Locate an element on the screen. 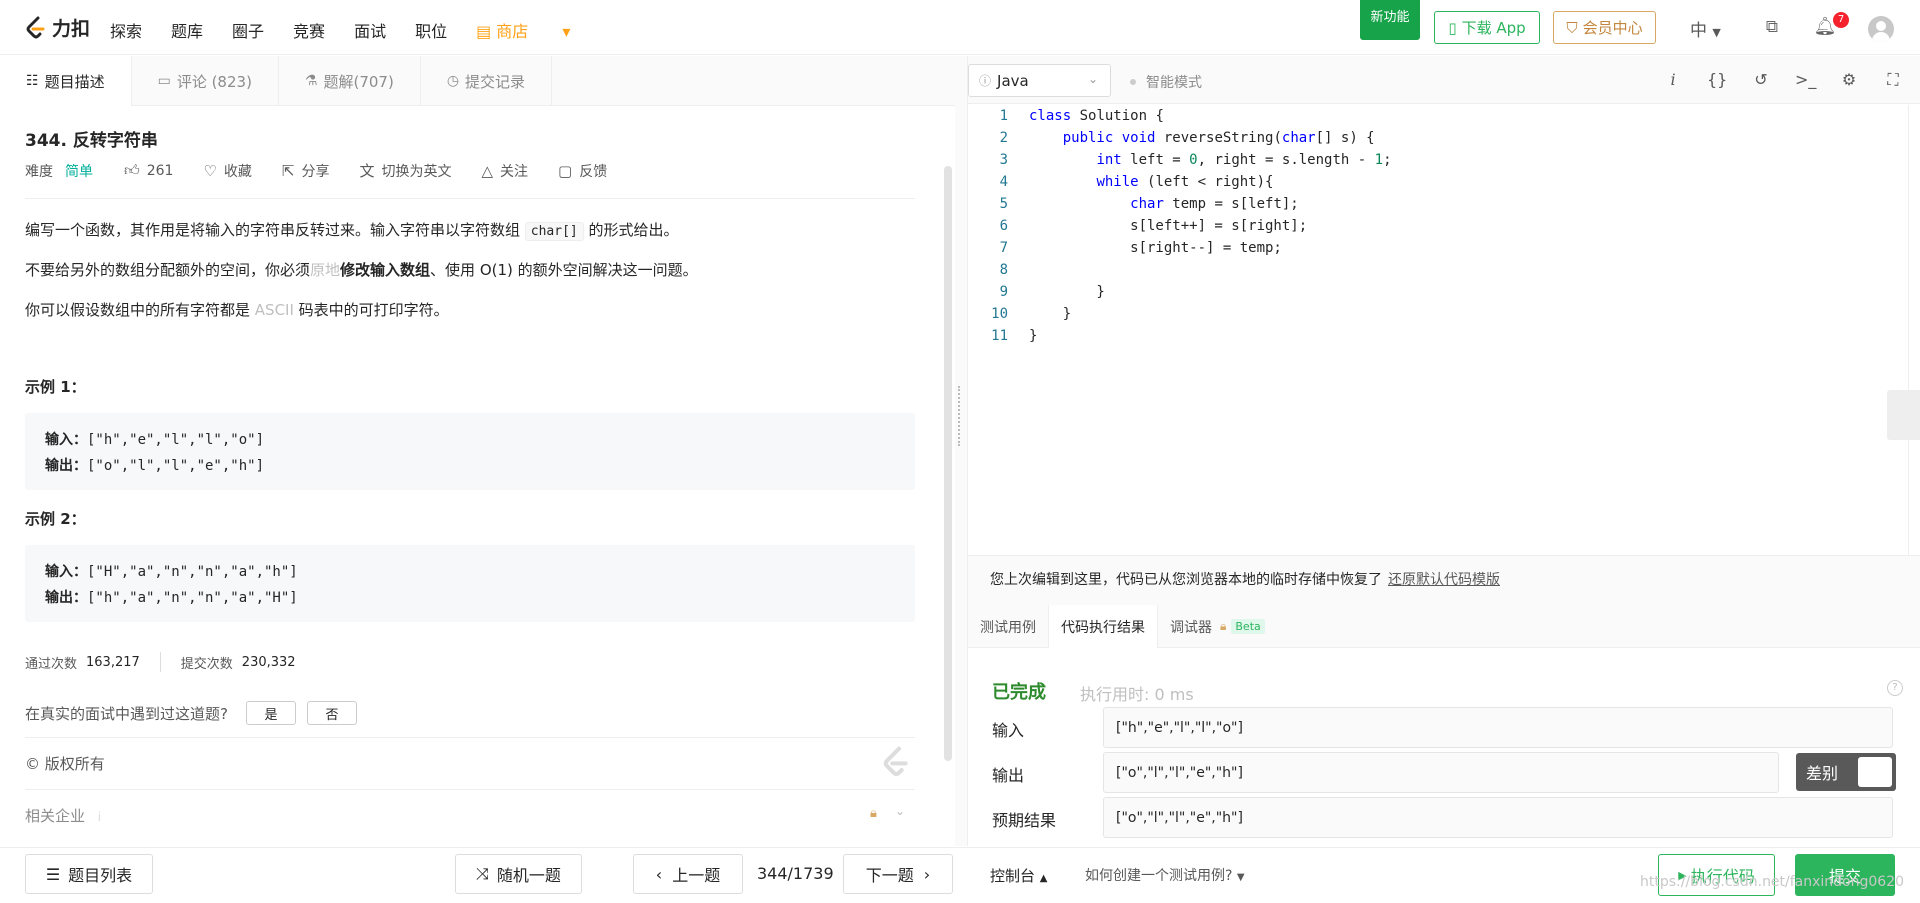 The height and width of the screenshot is (903, 1920). tab-run-result-label: 代码执行结果 is located at coordinates (1103, 627).